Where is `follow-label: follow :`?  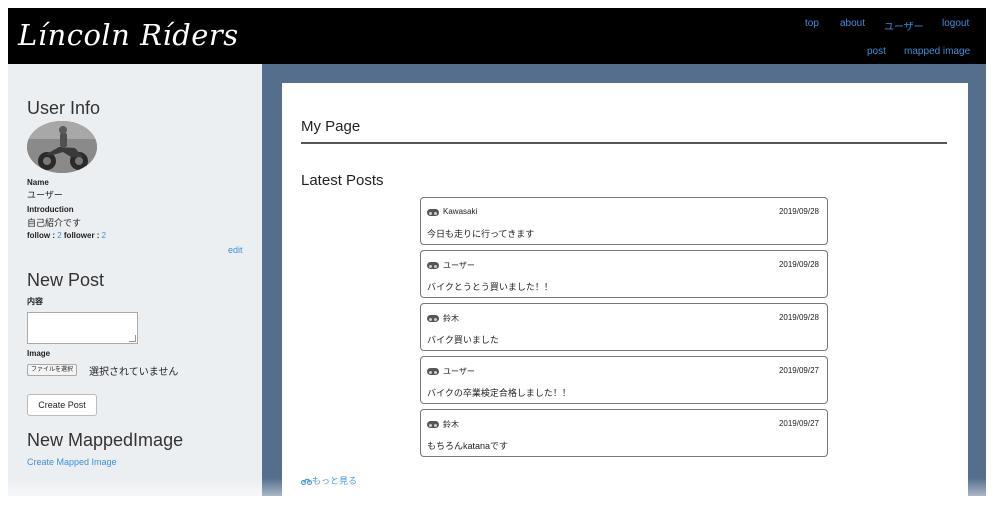 follow-label: follow : is located at coordinates (42, 235).